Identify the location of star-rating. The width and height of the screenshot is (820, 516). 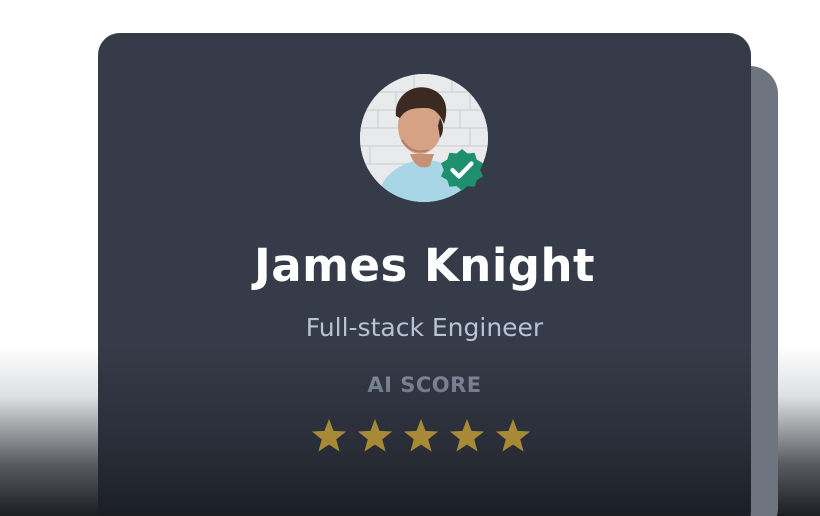
(424, 437).